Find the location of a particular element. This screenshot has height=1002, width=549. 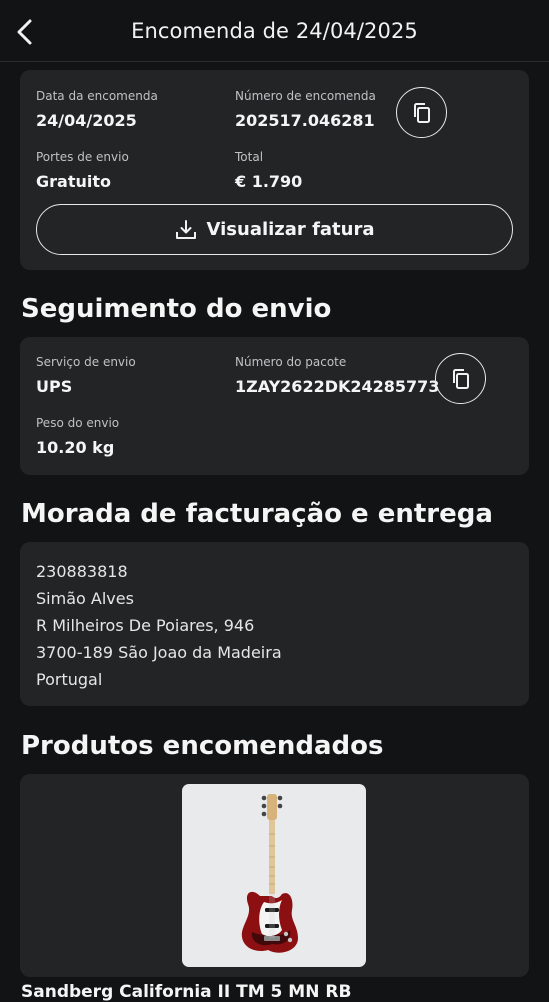

copy-order-number-button is located at coordinates (421, 112).